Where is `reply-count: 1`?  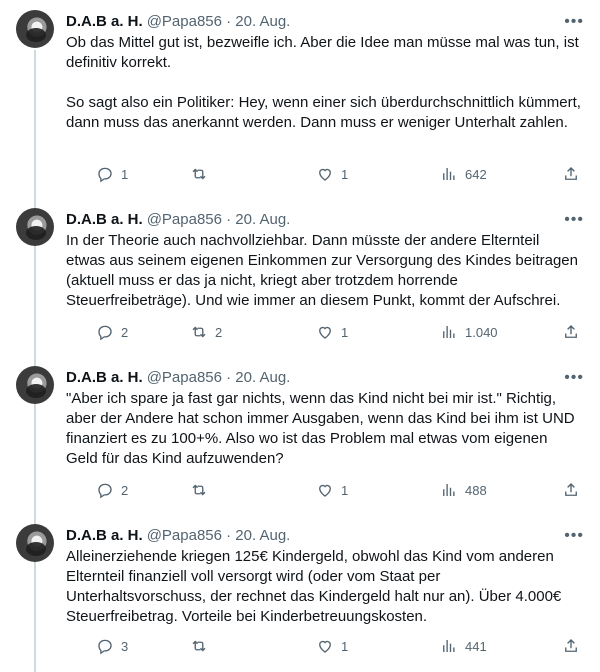
reply-count: 1 is located at coordinates (125, 174).